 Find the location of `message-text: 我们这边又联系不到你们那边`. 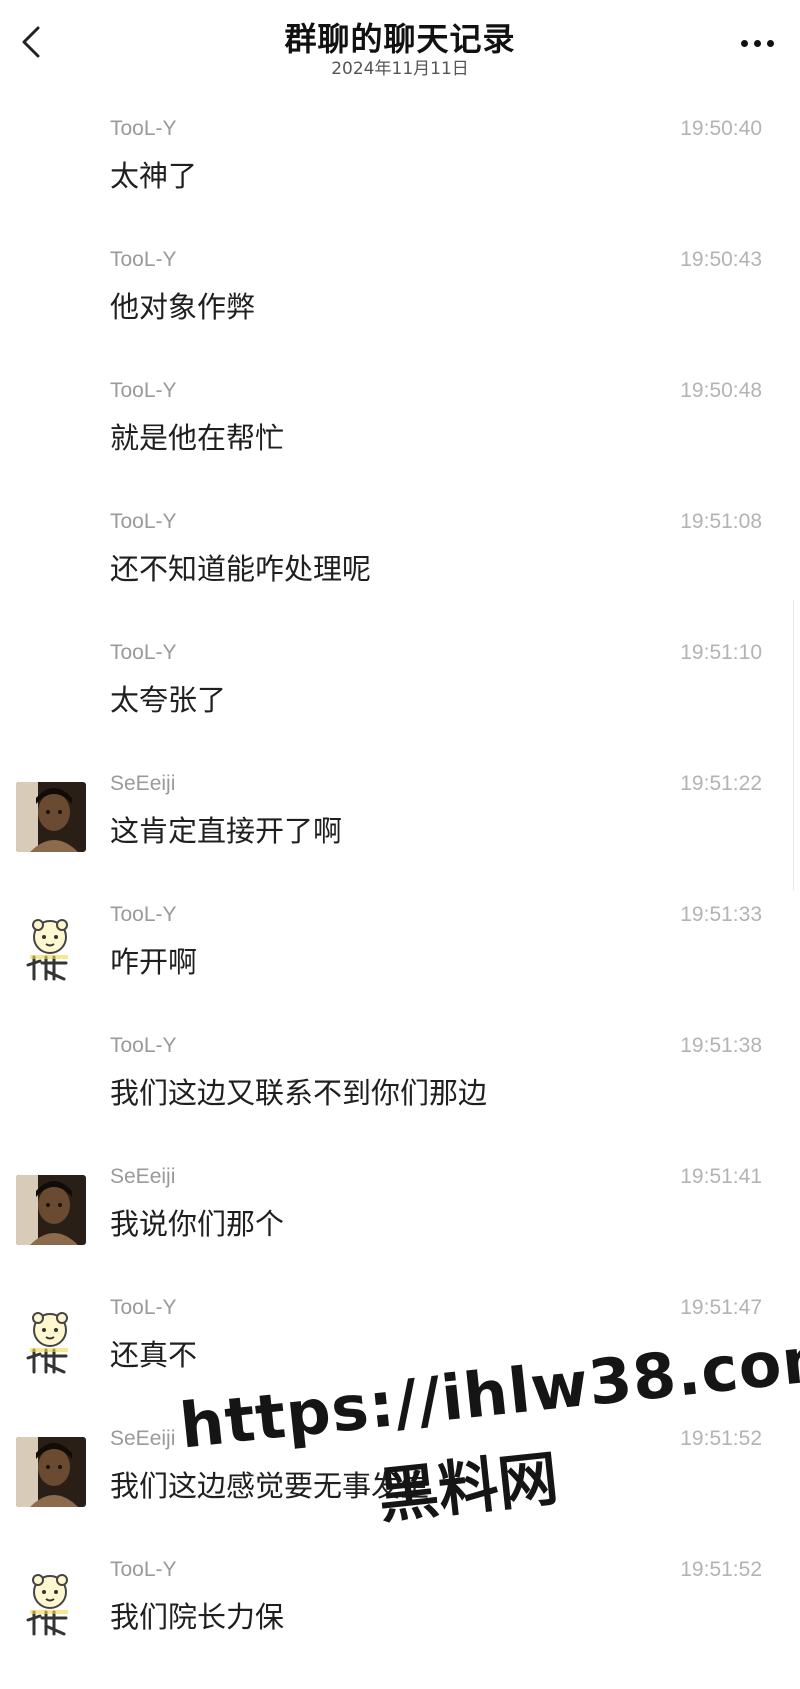

message-text: 我们这边又联系不到你们那边 is located at coordinates (299, 1093).